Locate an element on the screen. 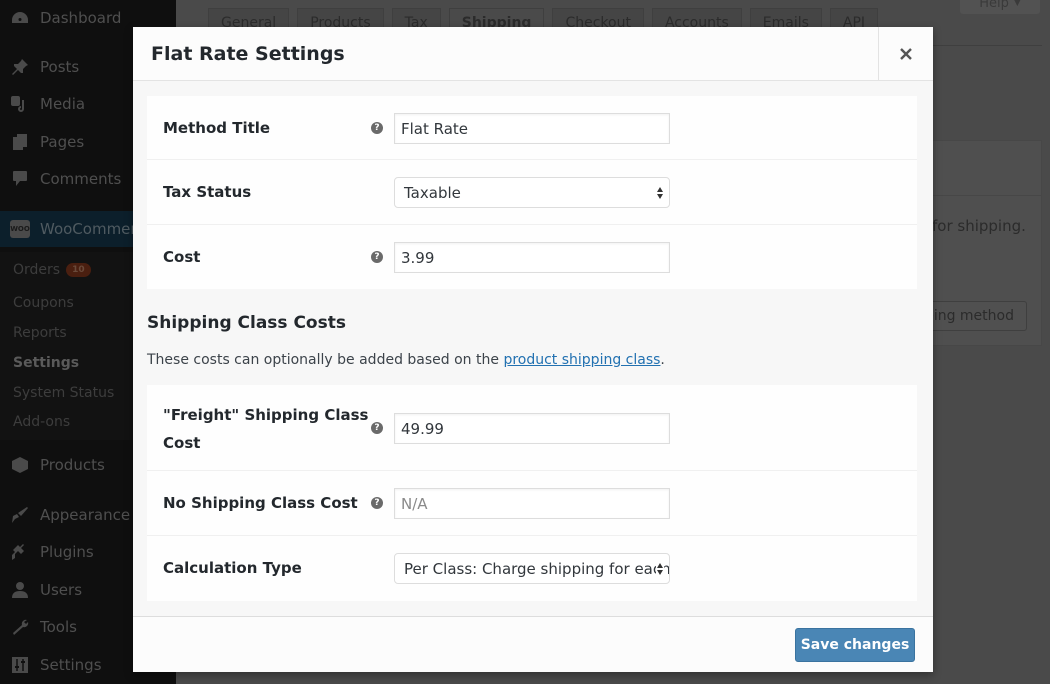 This screenshot has height=684, width=1050. caret-down-icon: ▼ is located at coordinates (1017, 4).